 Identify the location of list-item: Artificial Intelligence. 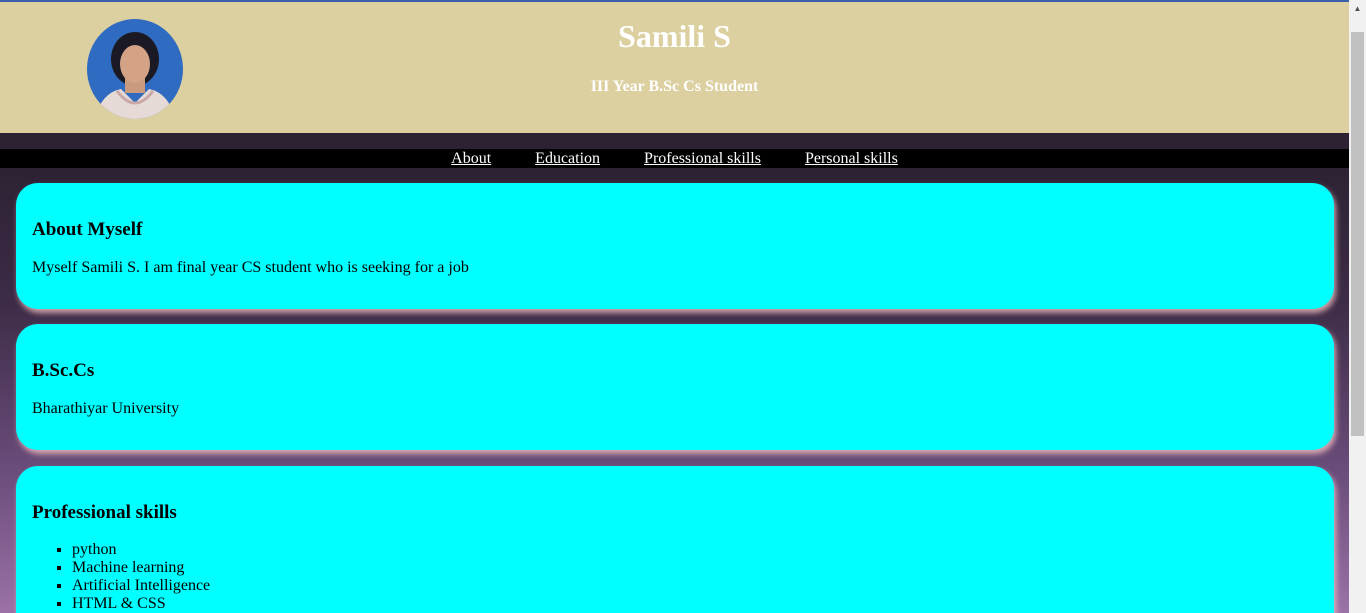
(141, 586).